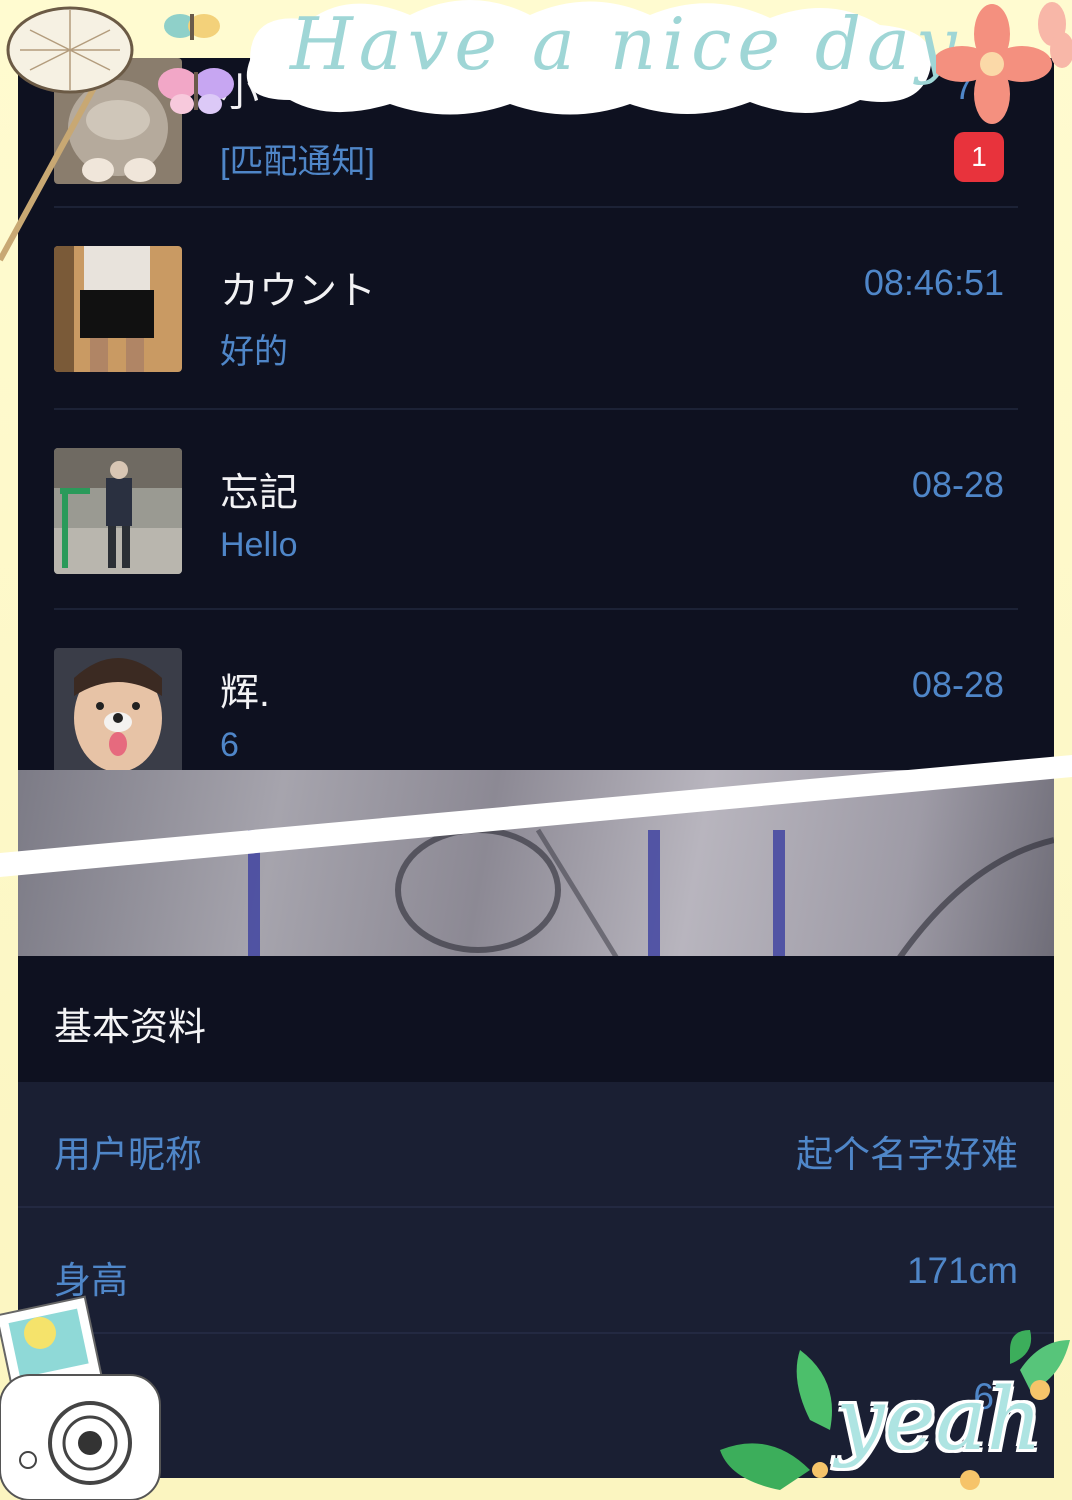 Image resolution: width=1072 pixels, height=1500 pixels. What do you see at coordinates (297, 162) in the screenshot?
I see `chat-preview: [匹配通知]` at bounding box center [297, 162].